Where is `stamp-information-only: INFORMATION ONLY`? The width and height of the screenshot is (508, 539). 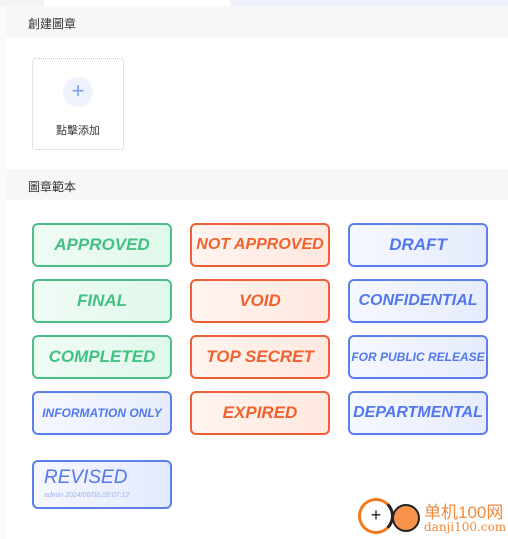 stamp-information-only: INFORMATION ONLY is located at coordinates (102, 413).